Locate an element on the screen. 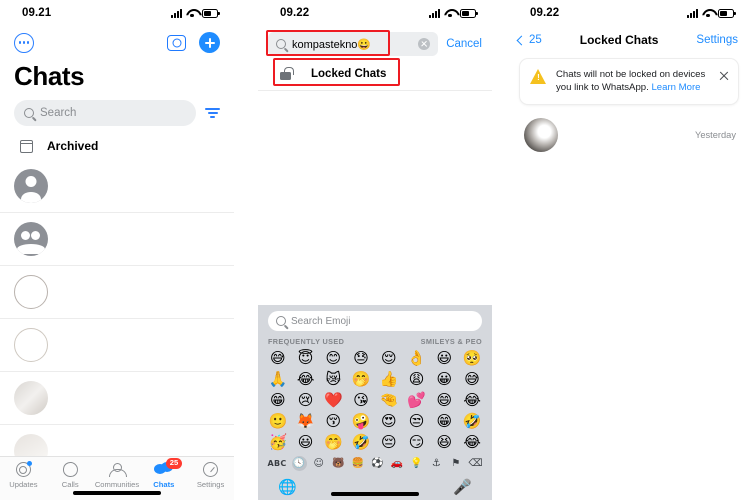 The image size is (750, 500). emoji-cell: 😌 is located at coordinates (389, 358).